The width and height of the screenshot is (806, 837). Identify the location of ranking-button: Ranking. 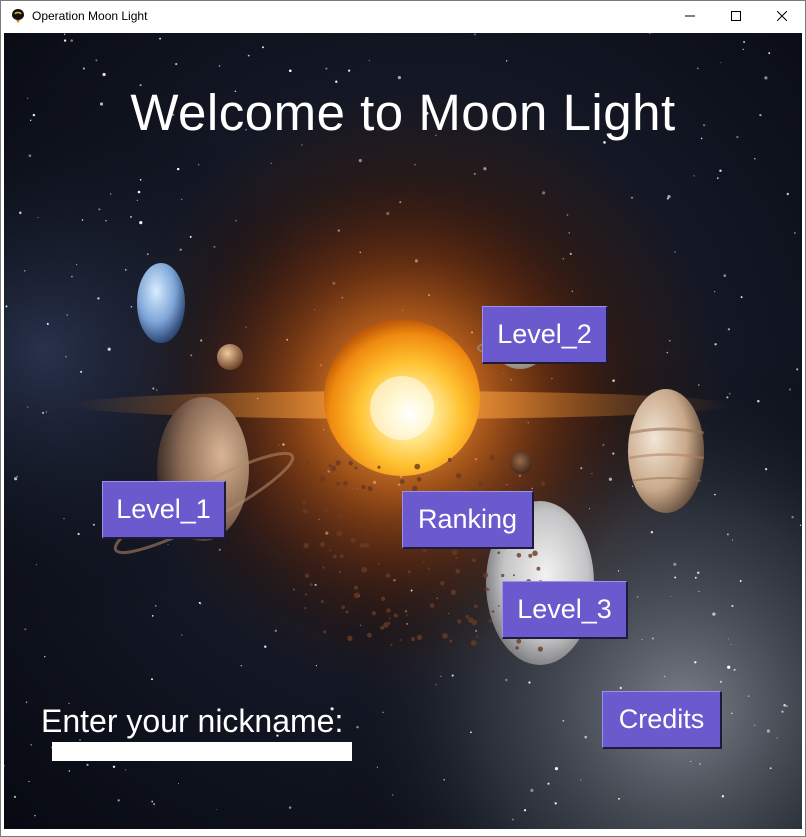
(468, 520).